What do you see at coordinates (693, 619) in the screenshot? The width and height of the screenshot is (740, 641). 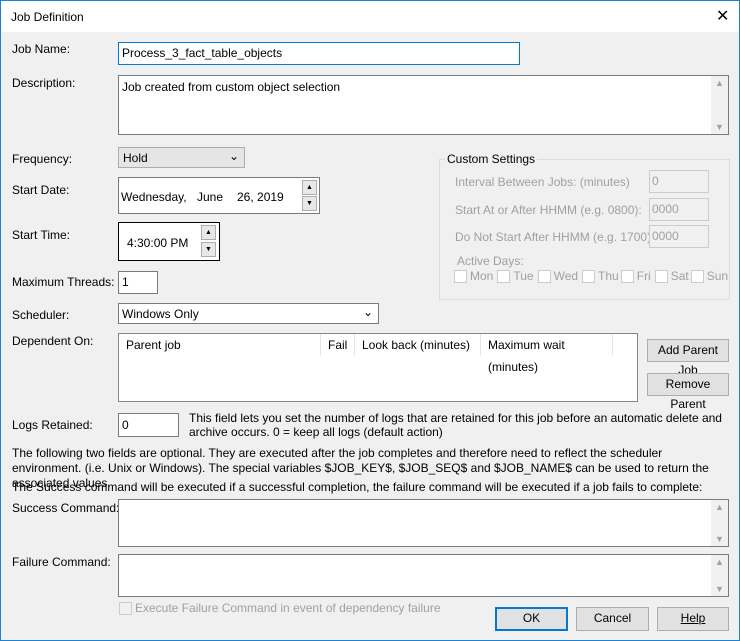 I see `help-button: Help` at bounding box center [693, 619].